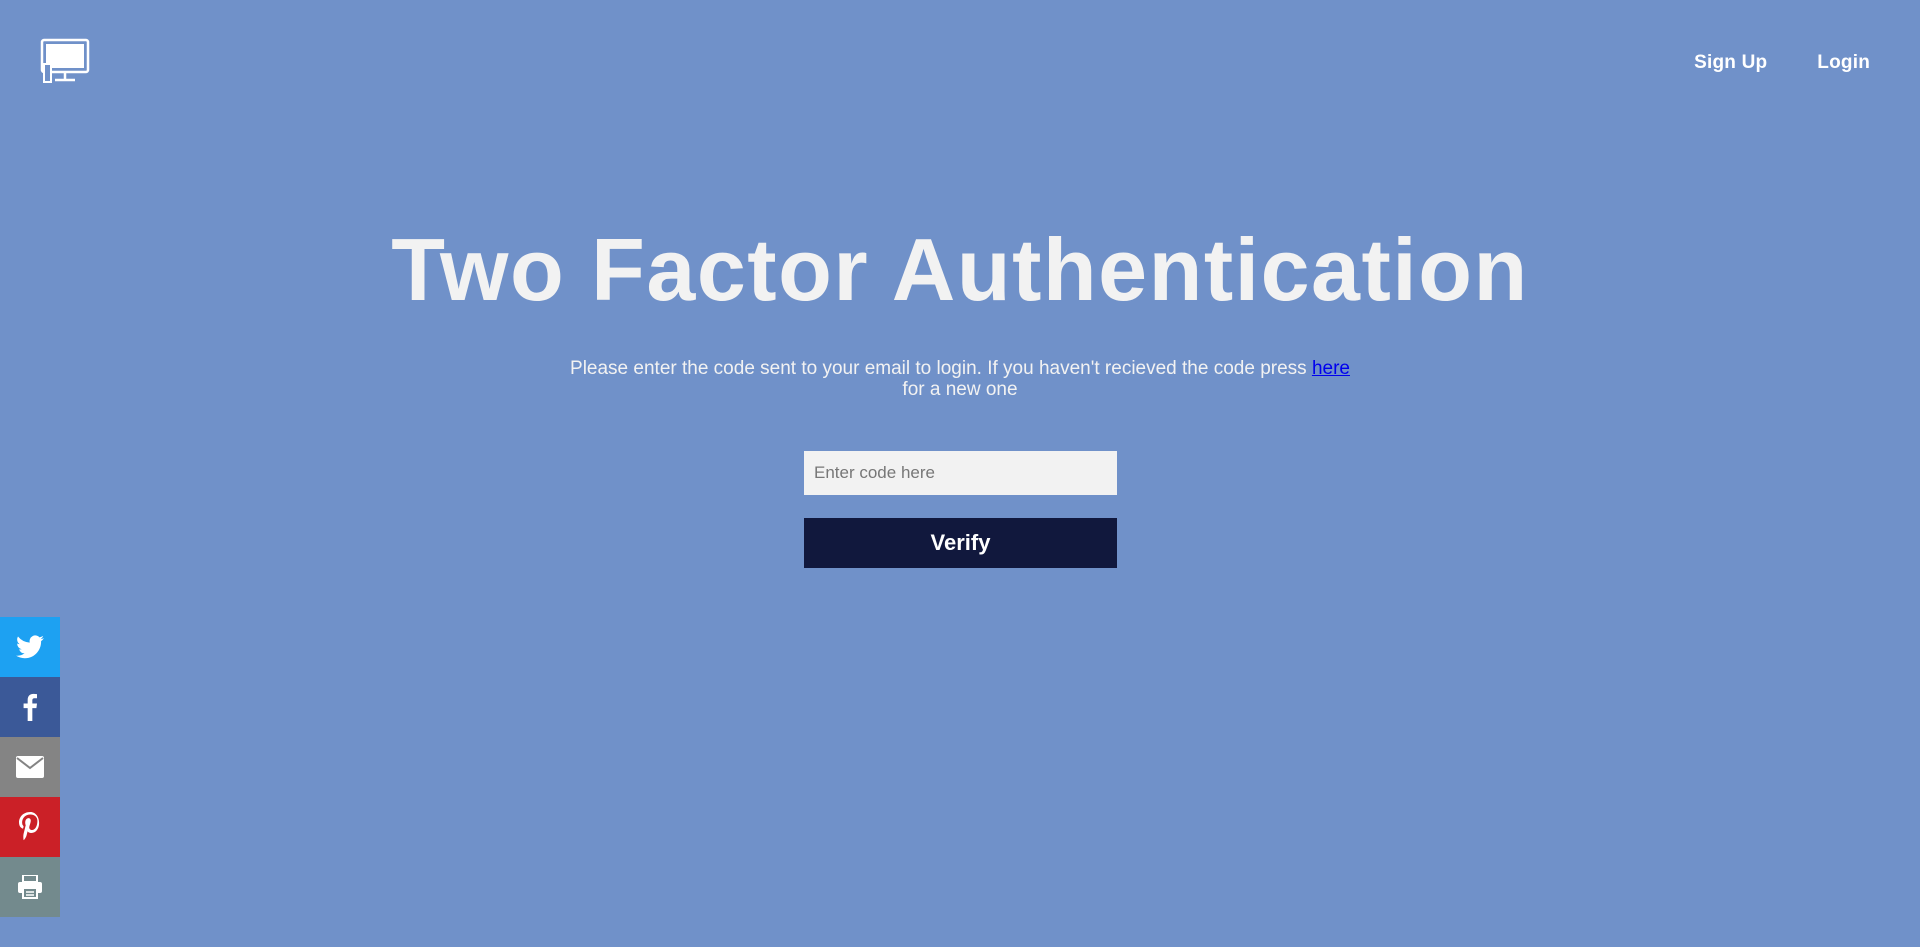 This screenshot has width=1920, height=947. I want to click on share-pinterest-button, so click(30, 827).